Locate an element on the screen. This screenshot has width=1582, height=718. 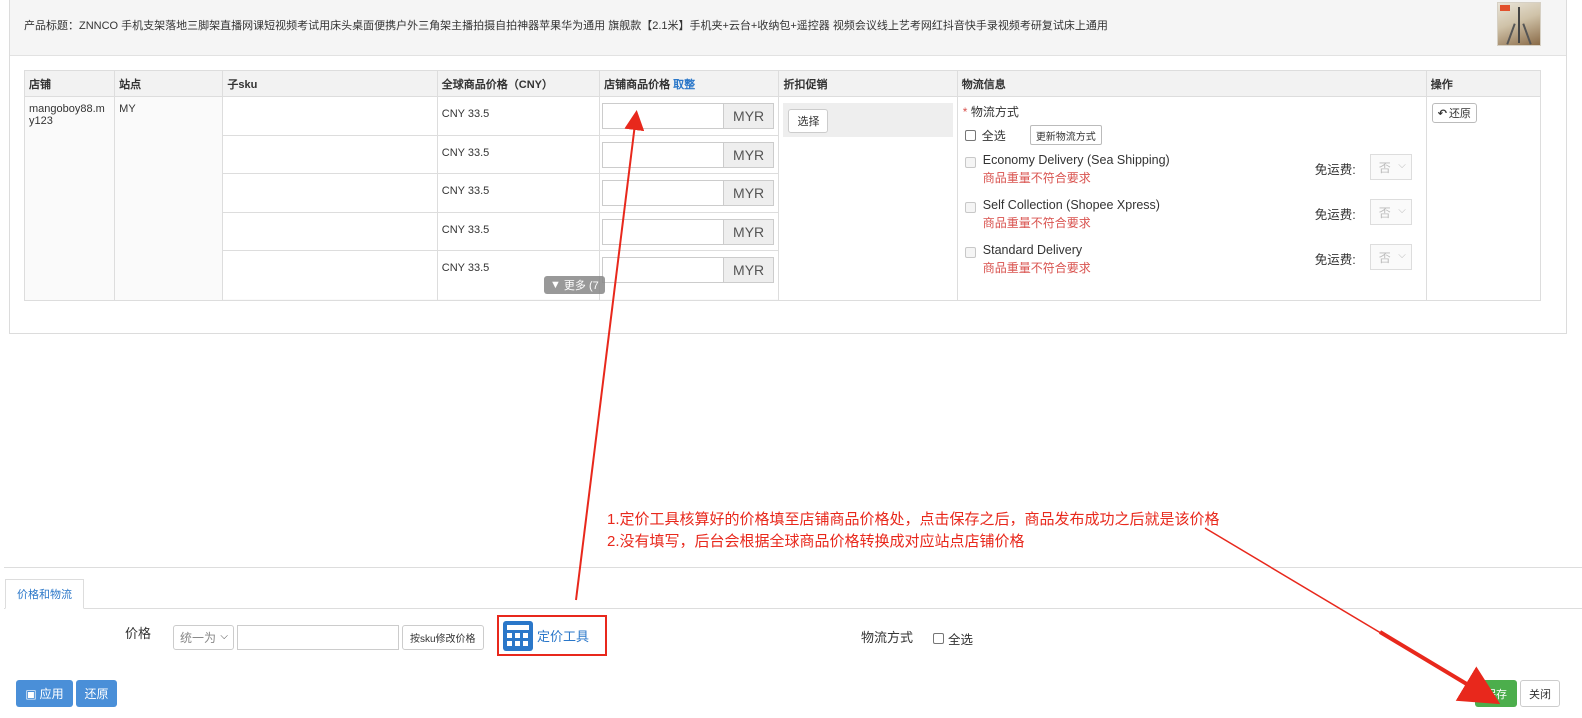
header-site: 站点 is located at coordinates (169, 83).